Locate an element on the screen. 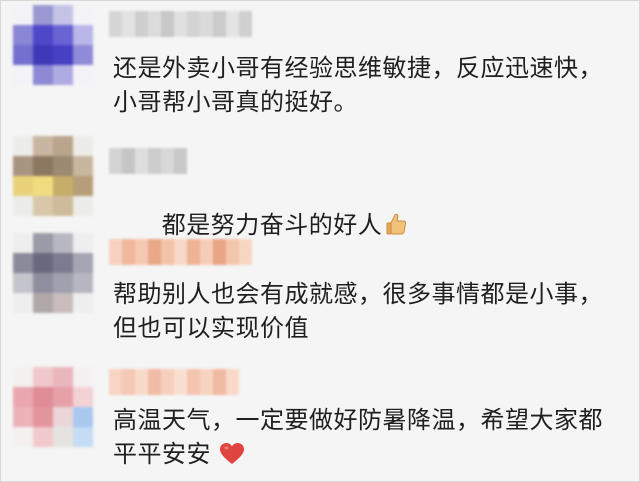 This screenshot has width=640, height=482. comment-text: 还是外卖小哥有经验思维敏捷，反应迅速快， 小哥帮小哥真的挺好。 is located at coordinates (358, 85).